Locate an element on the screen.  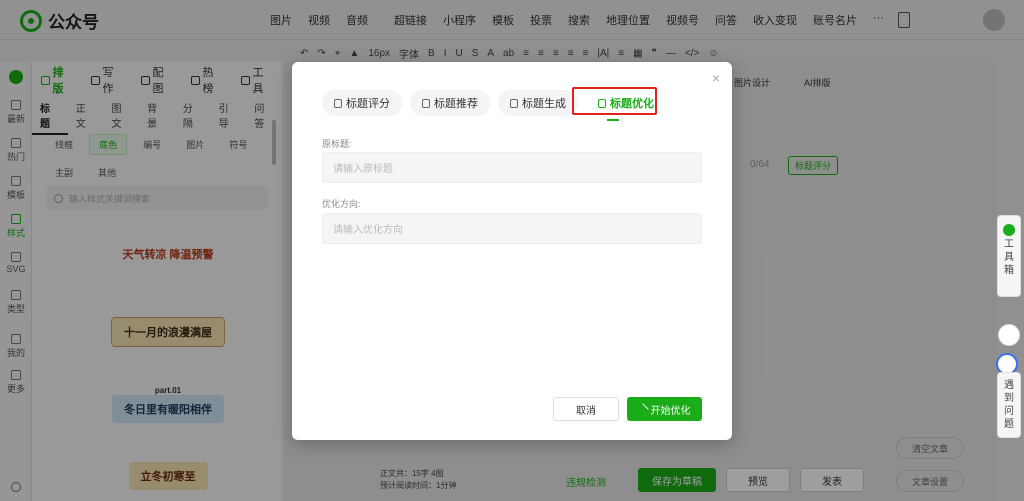
tab-title-recommend: 标题推荐 is located at coordinates (450, 103).